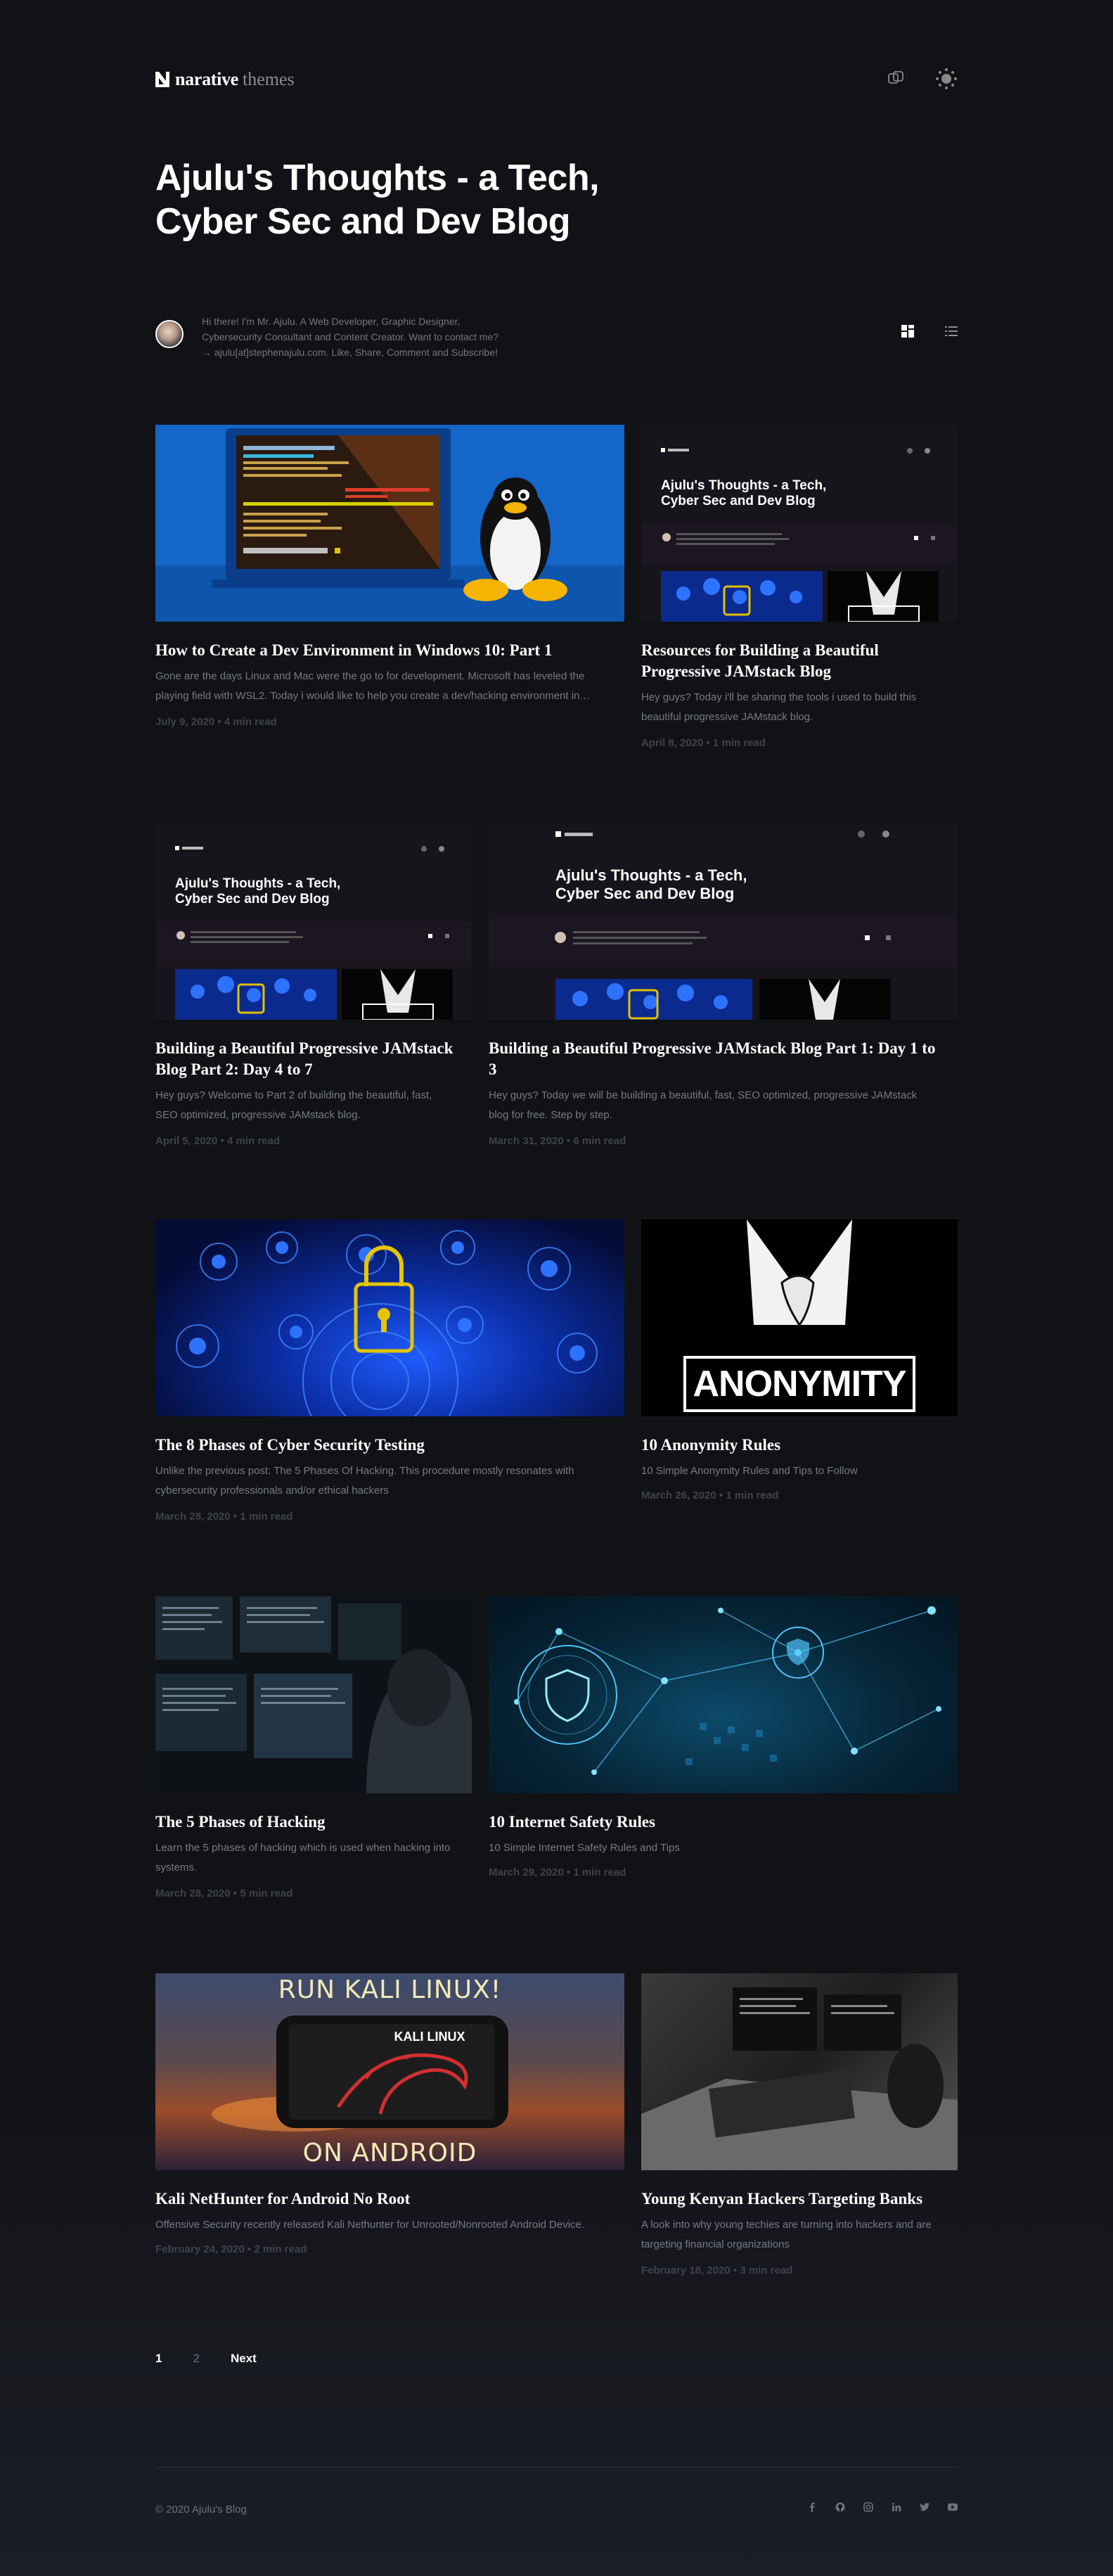 The height and width of the screenshot is (2576, 1113). What do you see at coordinates (951, 331) in the screenshot?
I see `list-view-icon` at bounding box center [951, 331].